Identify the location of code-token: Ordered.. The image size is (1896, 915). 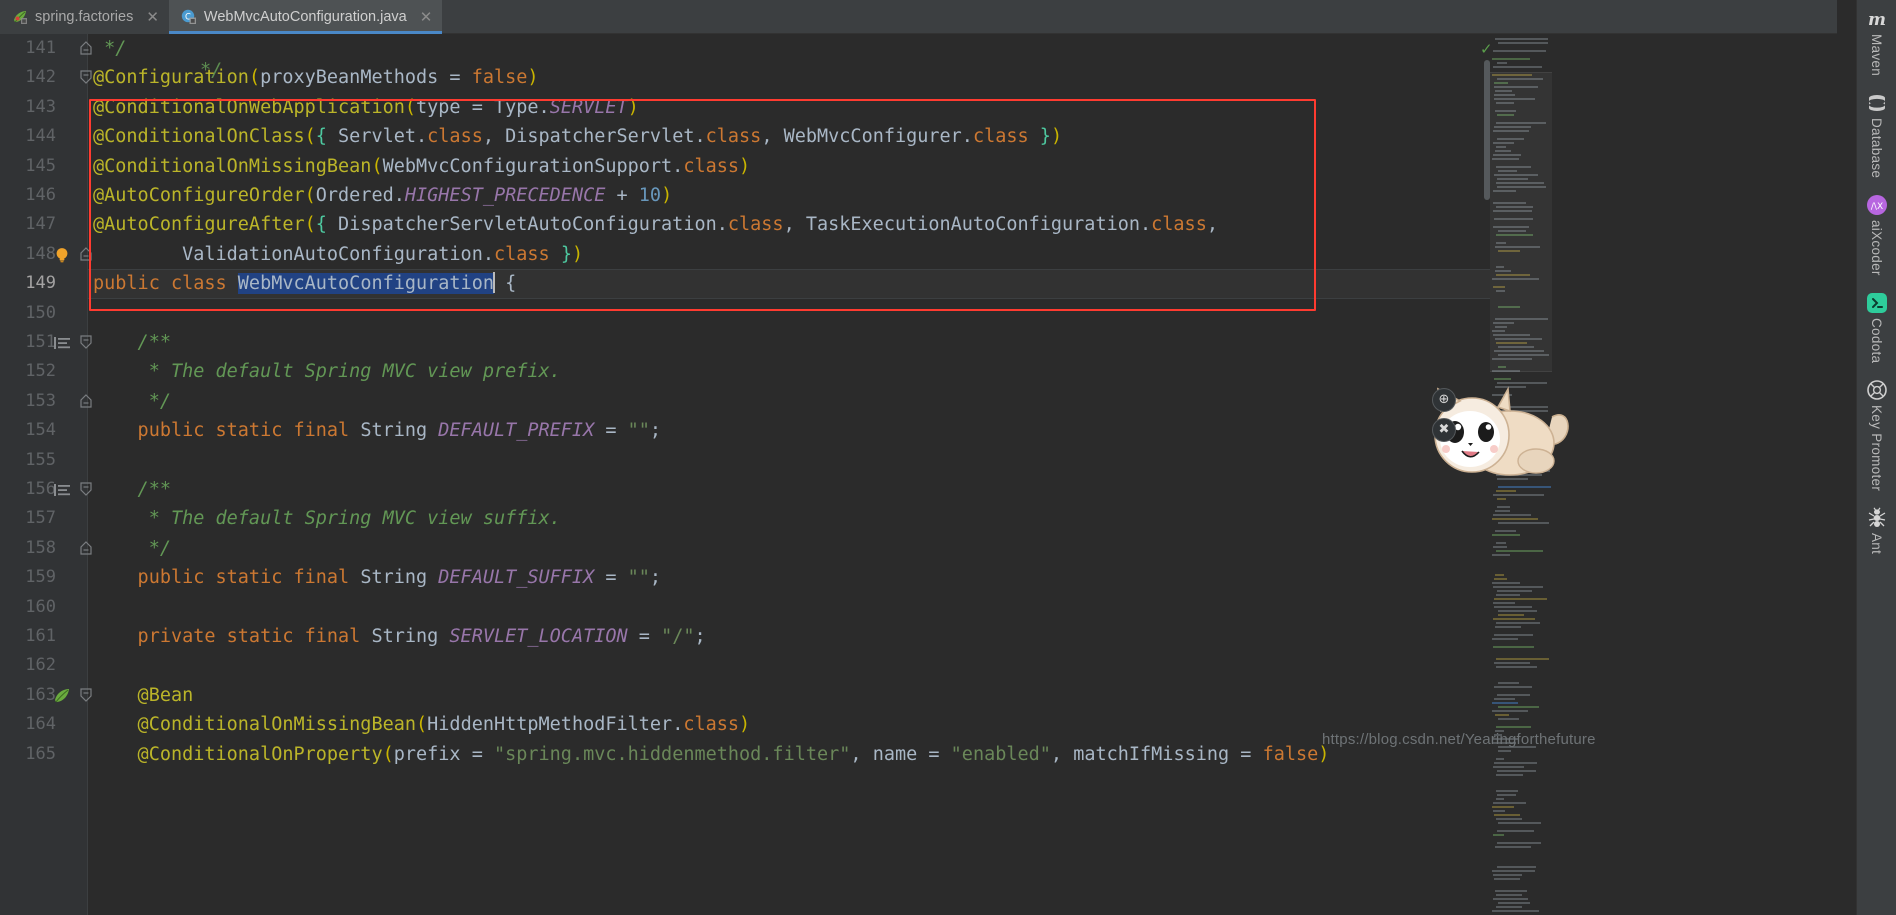
(360, 195).